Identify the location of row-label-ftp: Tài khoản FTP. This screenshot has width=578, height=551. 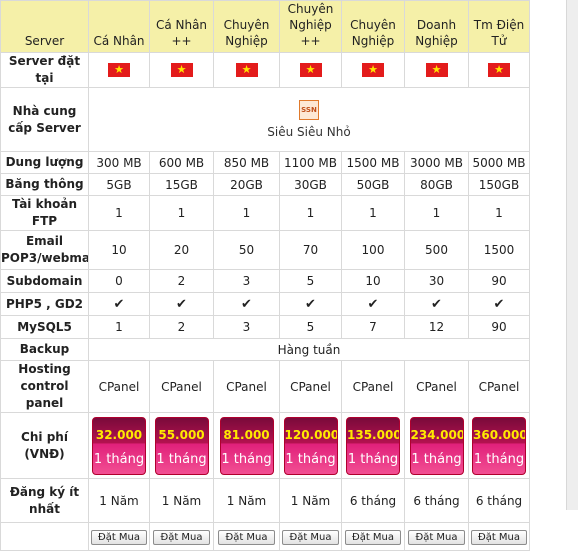
(44, 213).